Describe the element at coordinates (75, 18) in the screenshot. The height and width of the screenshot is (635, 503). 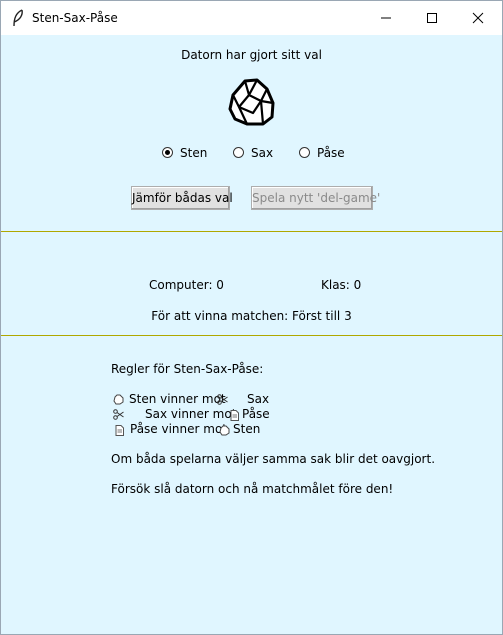
I see `window-title: Sten-Sax-Påse` at that location.